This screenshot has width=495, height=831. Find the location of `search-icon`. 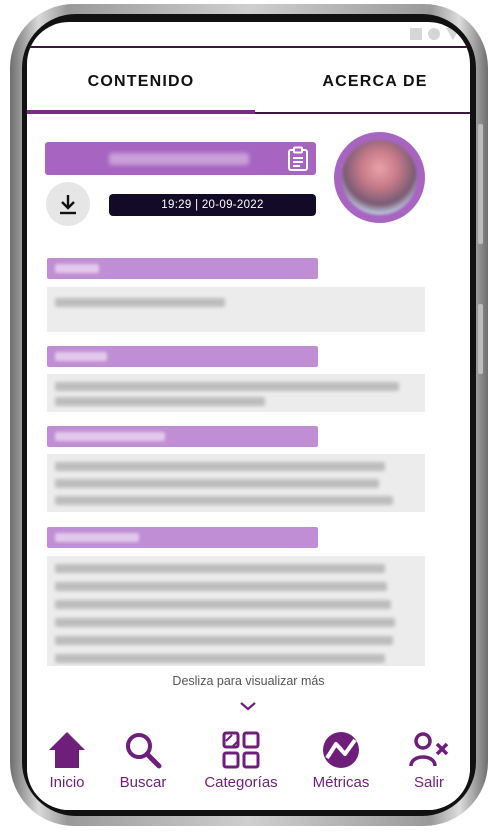

search-icon is located at coordinates (144, 751).